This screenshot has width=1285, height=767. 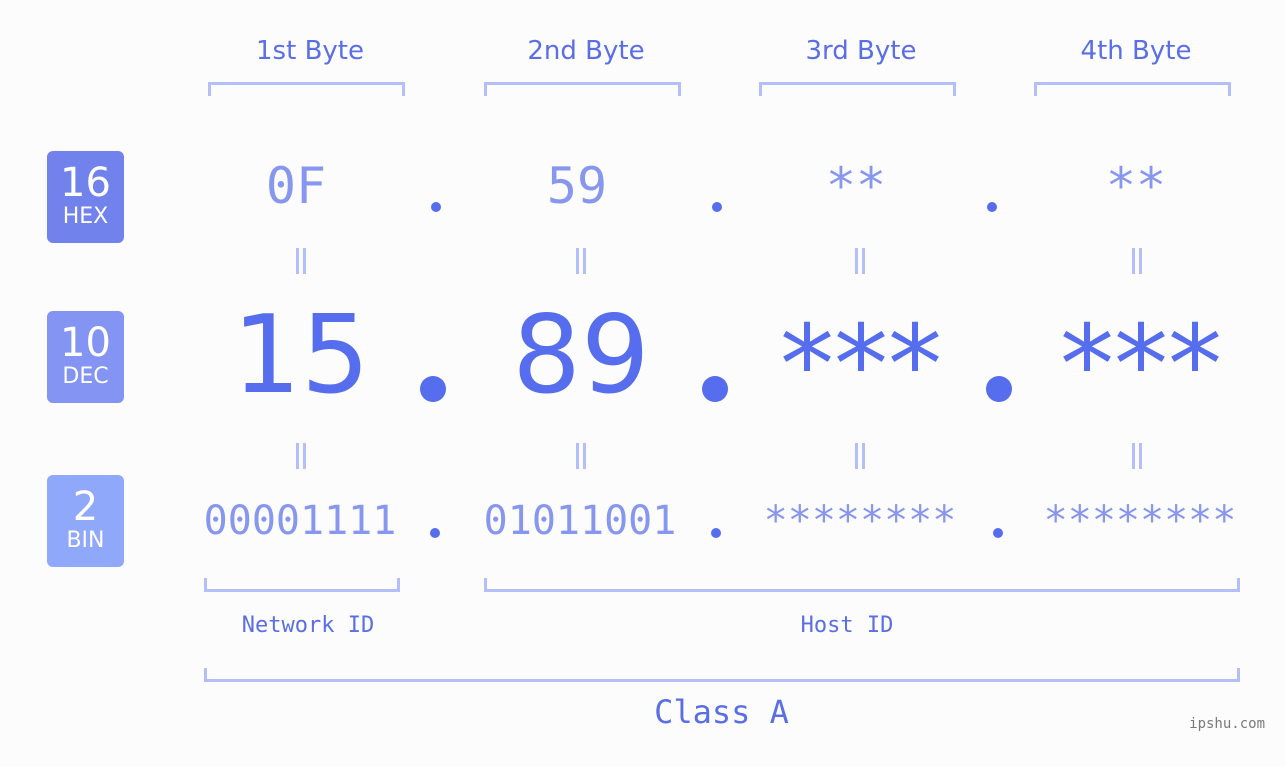 I want to click on bin-byte-3: ********, so click(x=860, y=521).